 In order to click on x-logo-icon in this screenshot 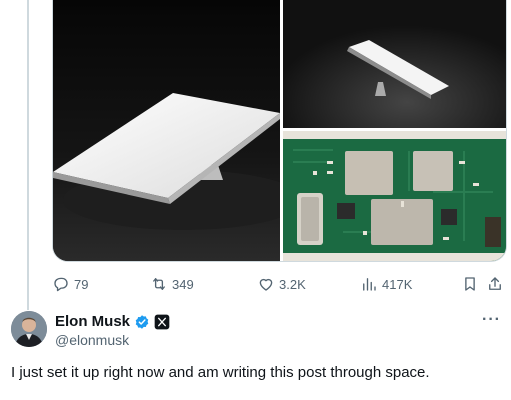, I will do `click(162, 322)`.